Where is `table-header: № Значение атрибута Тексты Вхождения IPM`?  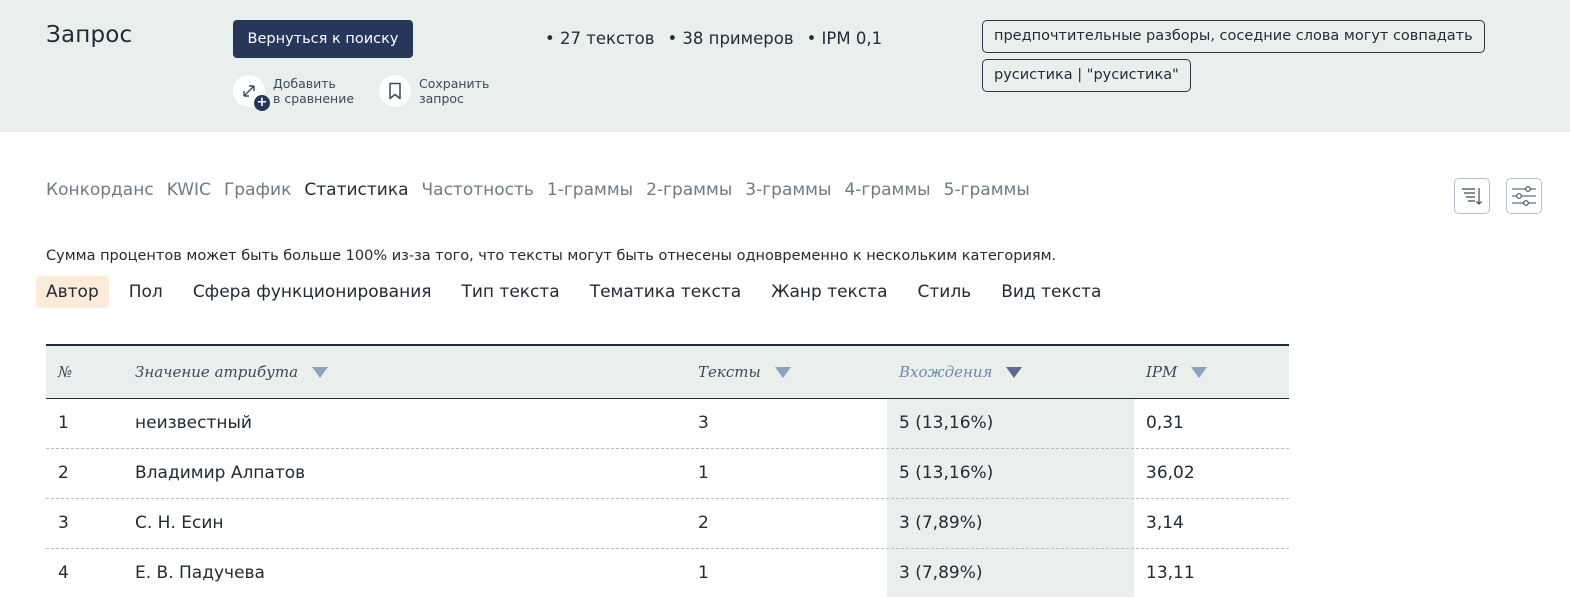
table-header: № Значение атрибута Тексты Вхождения IPM is located at coordinates (667, 372).